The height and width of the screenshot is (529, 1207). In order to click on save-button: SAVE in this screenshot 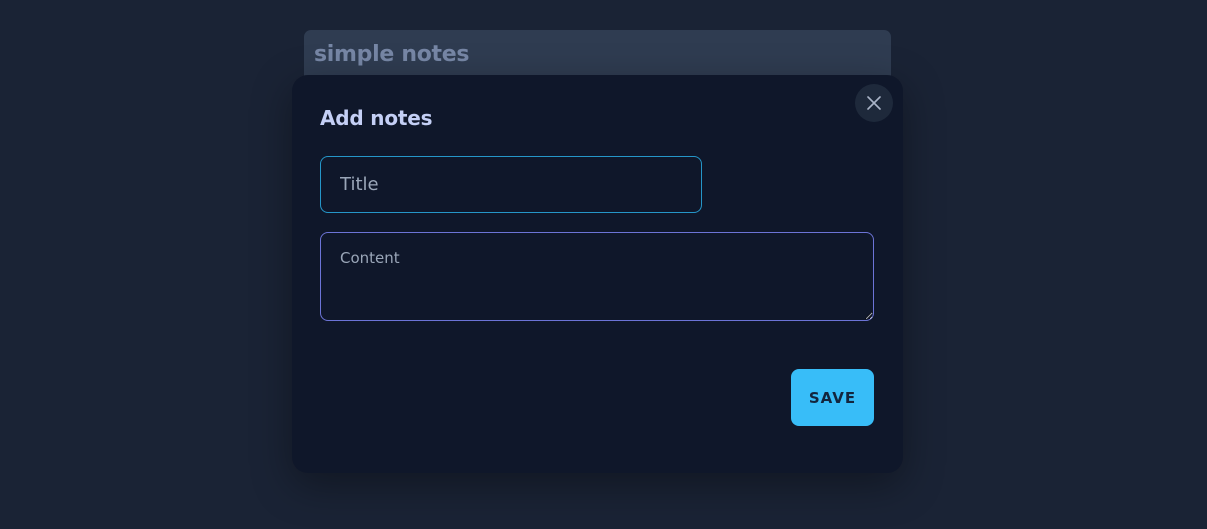, I will do `click(832, 397)`.